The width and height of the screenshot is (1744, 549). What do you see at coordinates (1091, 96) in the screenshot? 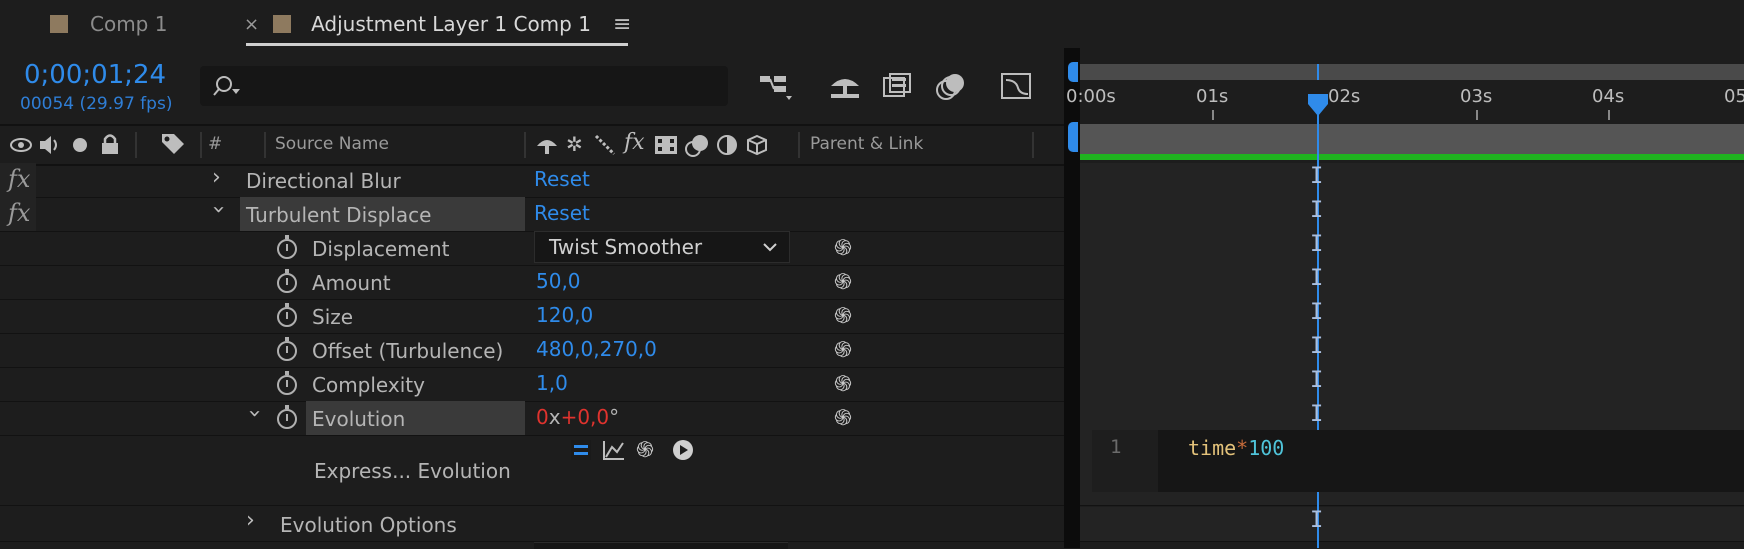
I see `ruler-label: 0:00s` at bounding box center [1091, 96].